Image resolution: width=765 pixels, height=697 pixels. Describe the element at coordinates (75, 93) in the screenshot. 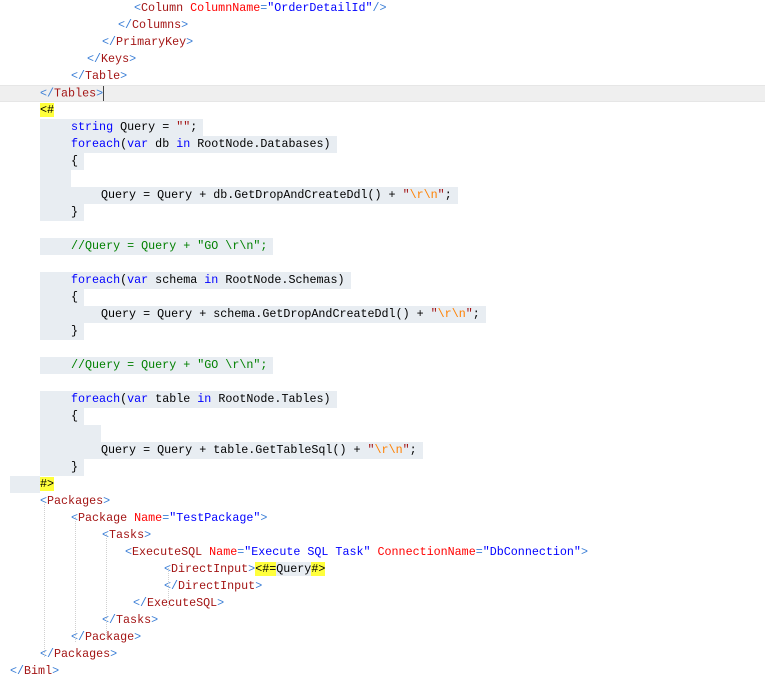

I see `code-token: Tables` at that location.